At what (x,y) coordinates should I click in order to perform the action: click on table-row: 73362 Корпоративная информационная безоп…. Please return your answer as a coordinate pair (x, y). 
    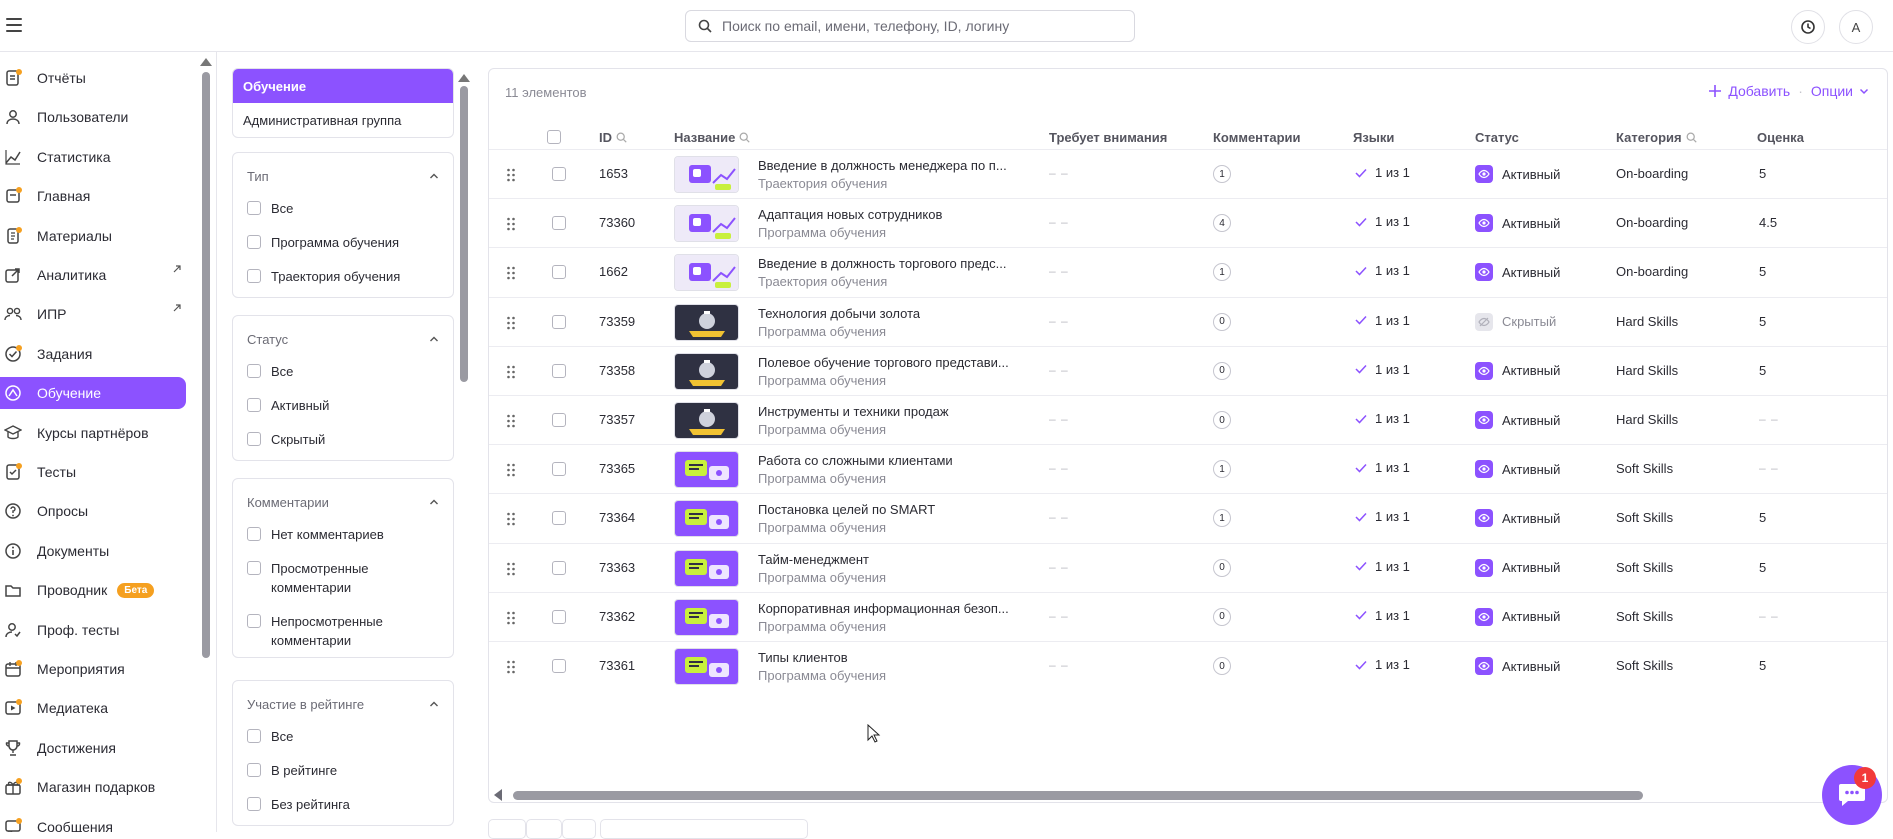
    Looking at the image, I should click on (1188, 616).